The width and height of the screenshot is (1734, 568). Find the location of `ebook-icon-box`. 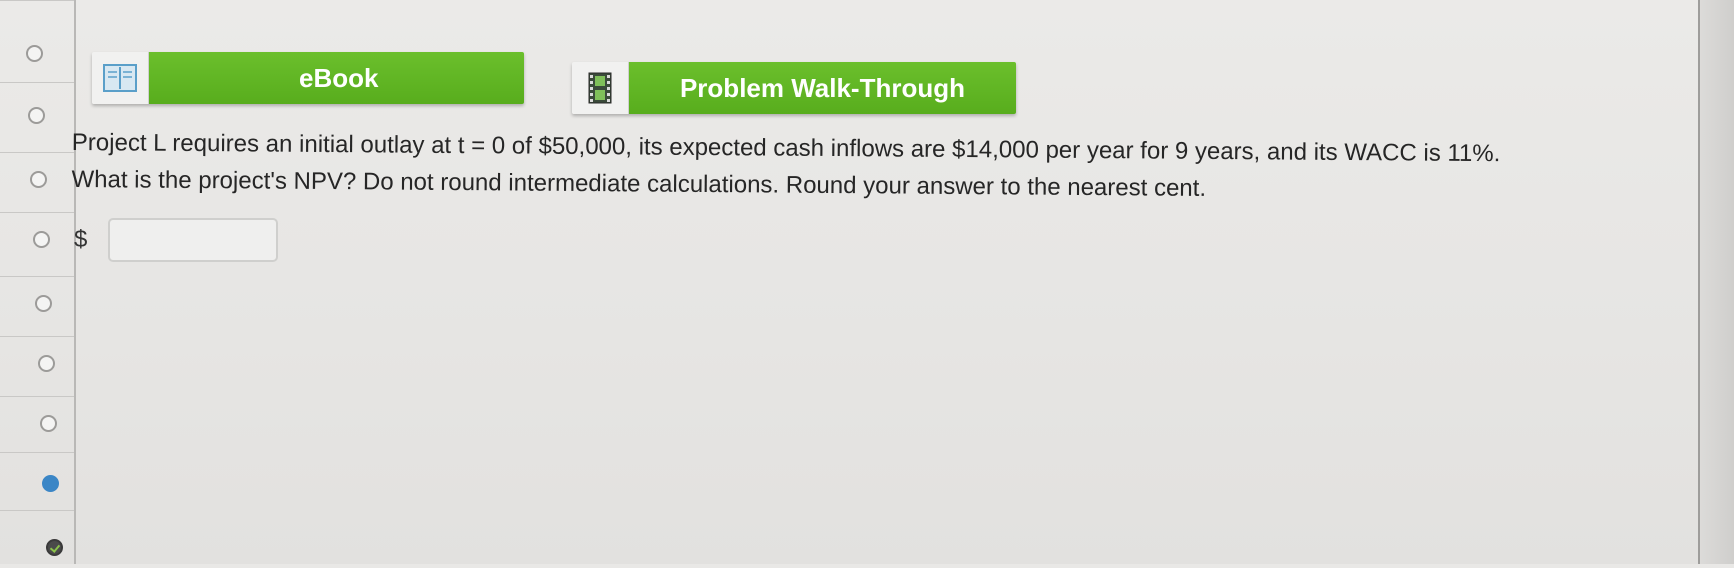

ebook-icon-box is located at coordinates (120, 78).